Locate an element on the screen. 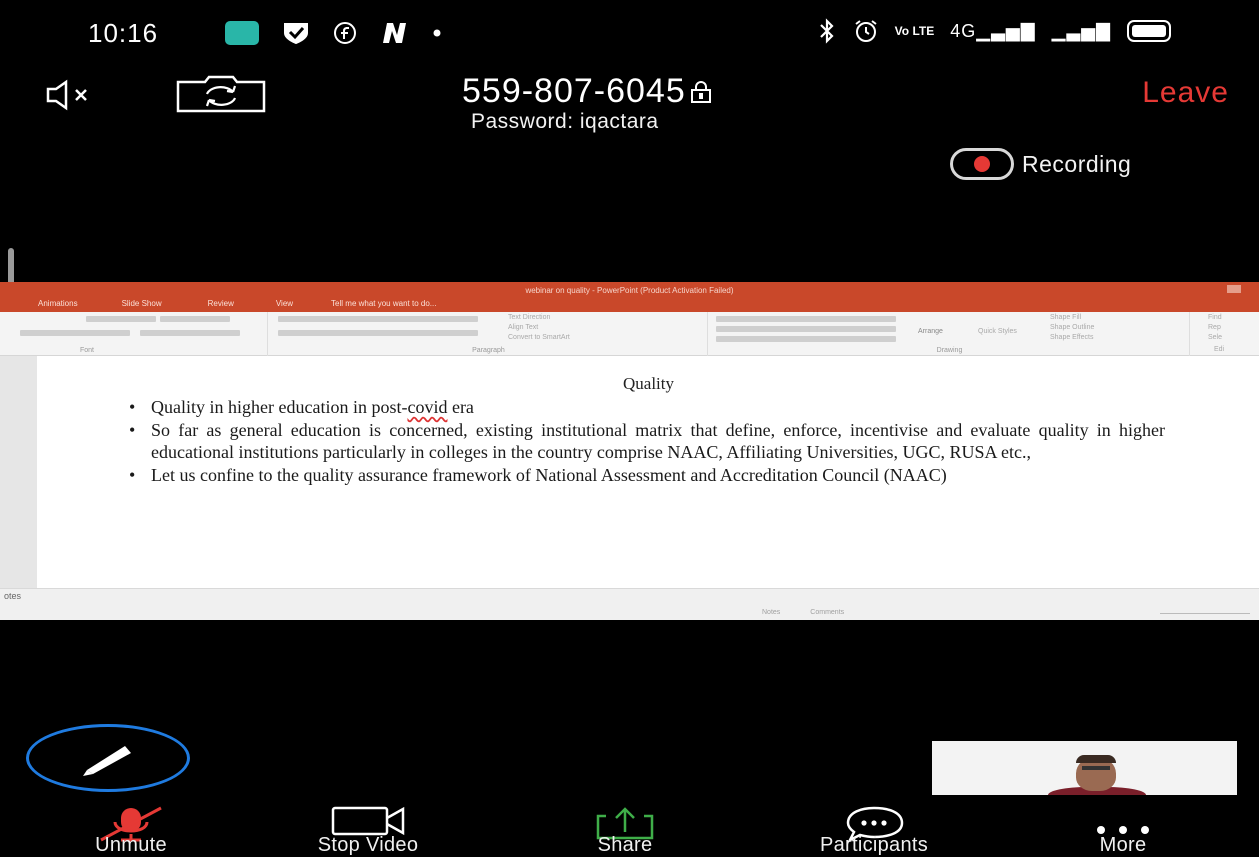 This screenshot has height=857, width=1259. more-dots-icon is located at coordinates (1123, 830).